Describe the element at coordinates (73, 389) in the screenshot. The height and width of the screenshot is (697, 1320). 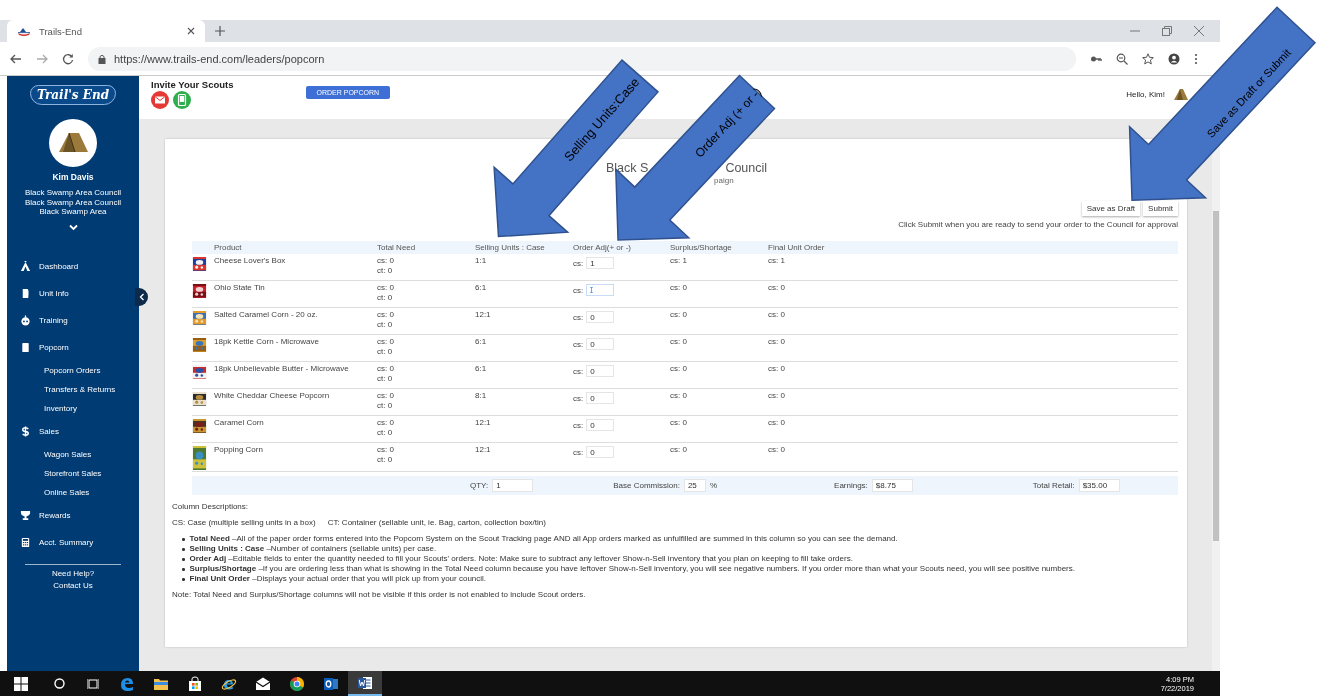
I see `nav-subitem: Transfers & Returns` at that location.